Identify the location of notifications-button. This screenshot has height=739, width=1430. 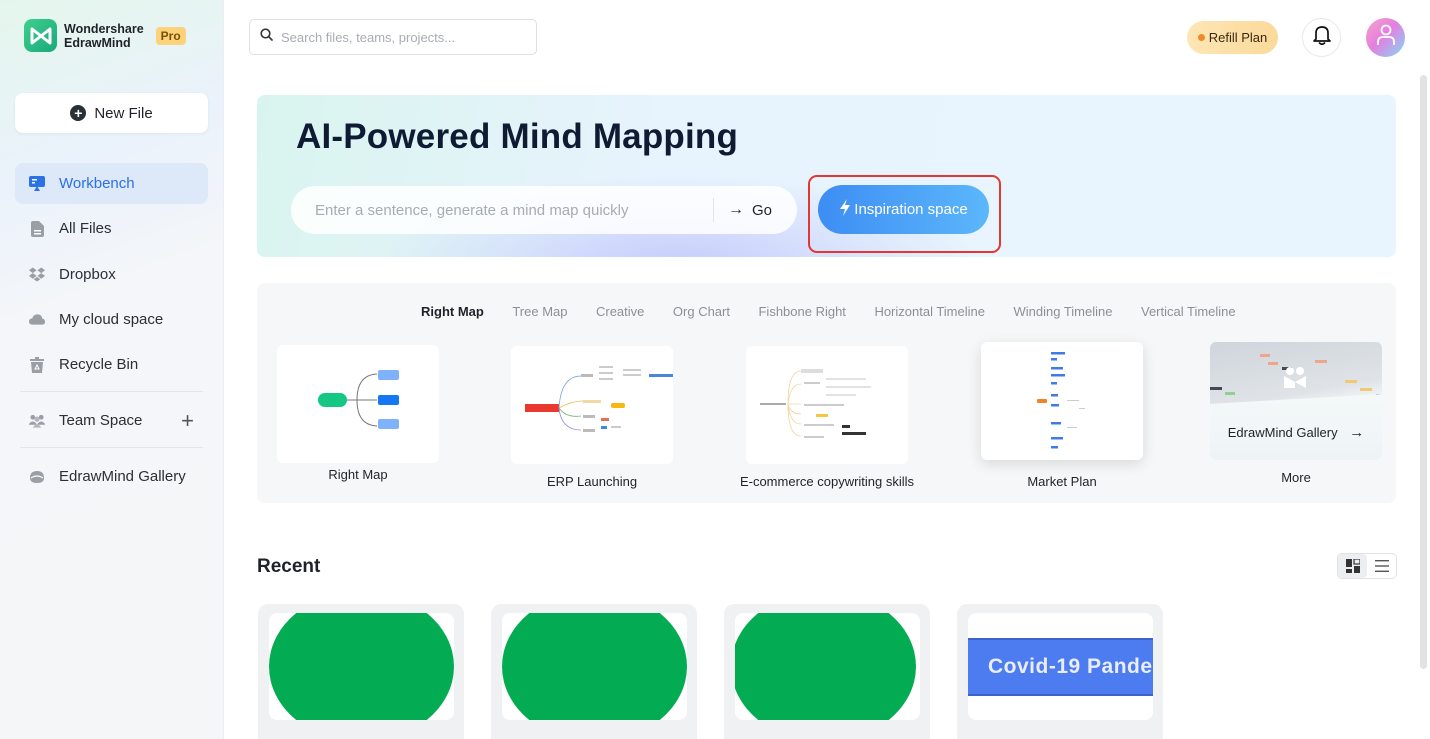
(1321, 37).